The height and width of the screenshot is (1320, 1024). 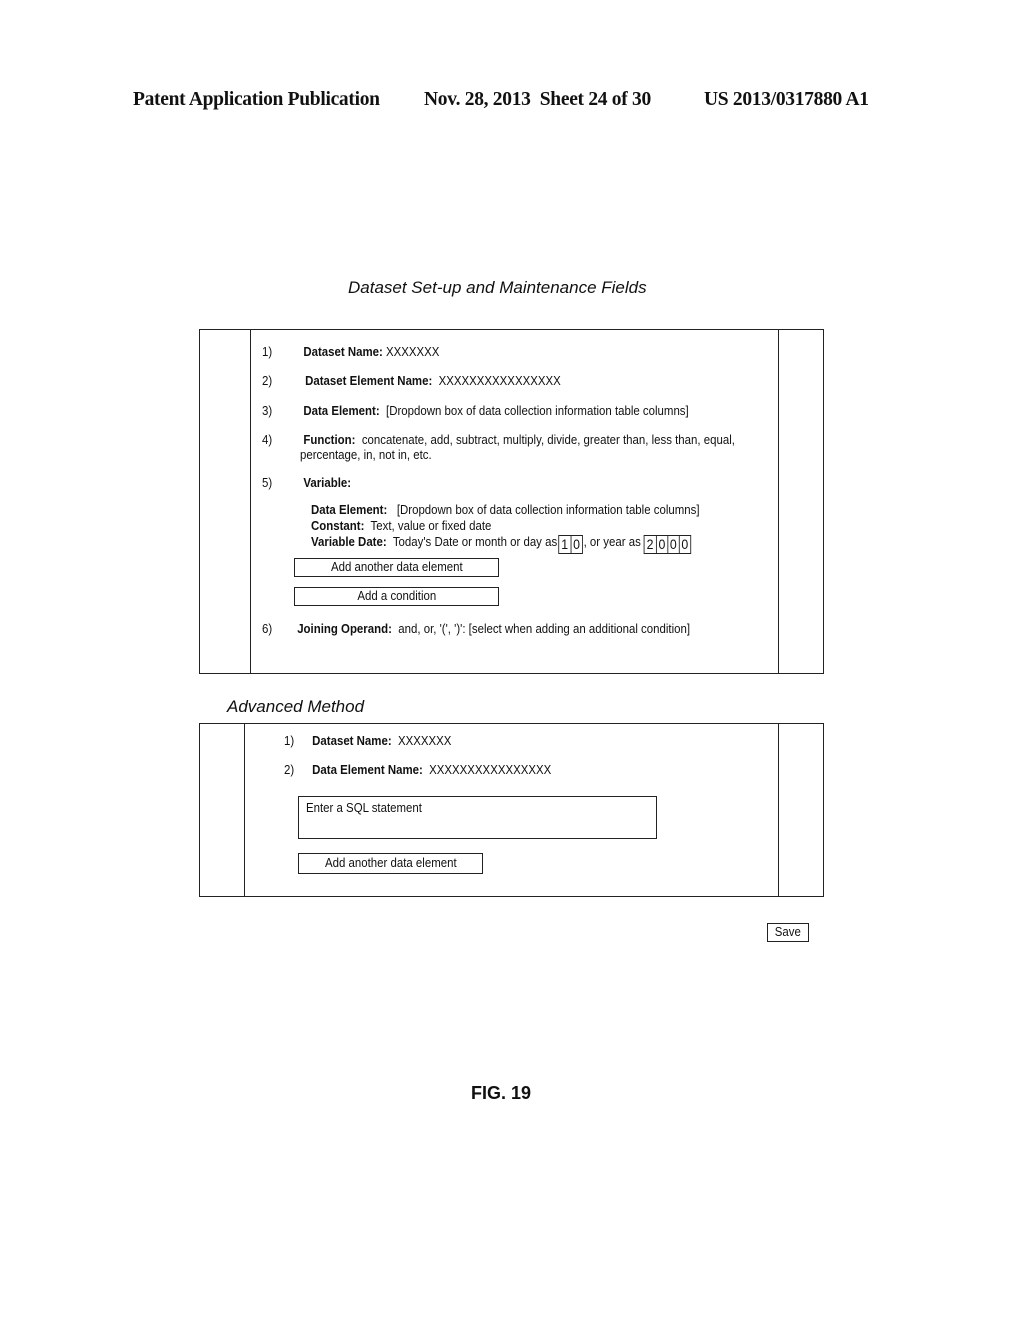 What do you see at coordinates (477, 817) in the screenshot?
I see `sql-statement-input: Enter a SQL statement` at bounding box center [477, 817].